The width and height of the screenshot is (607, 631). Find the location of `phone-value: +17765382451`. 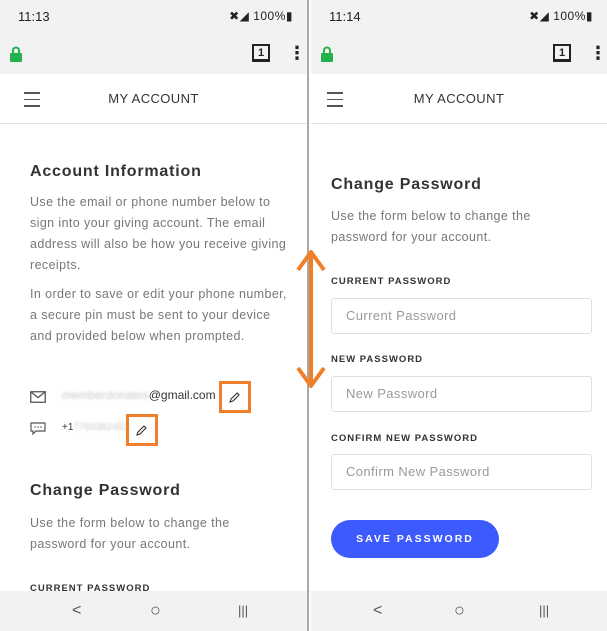

phone-value: +17765382451 is located at coordinates (95, 427).